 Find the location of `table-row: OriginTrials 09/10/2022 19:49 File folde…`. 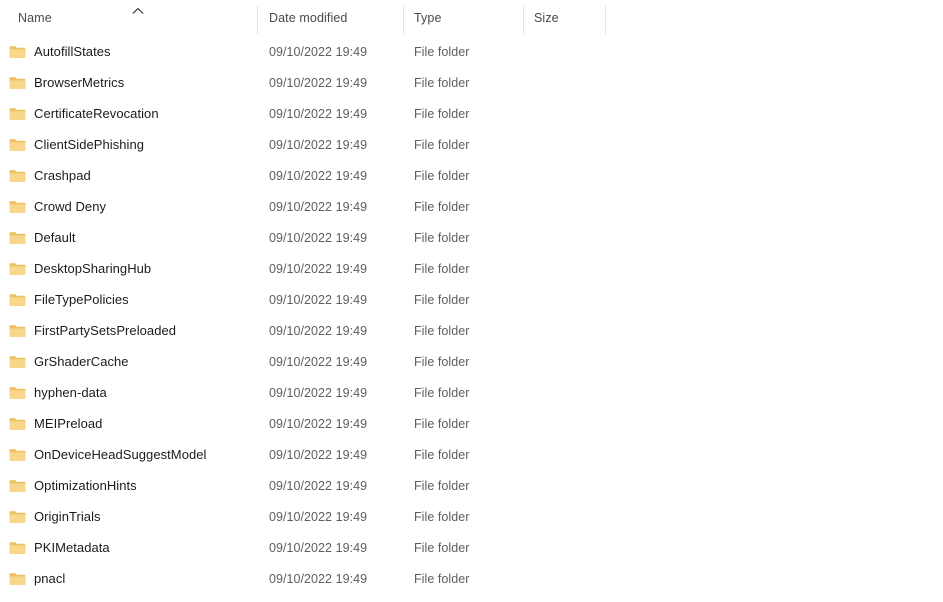

table-row: OriginTrials 09/10/2022 19:49 File folde… is located at coordinates (471, 516).